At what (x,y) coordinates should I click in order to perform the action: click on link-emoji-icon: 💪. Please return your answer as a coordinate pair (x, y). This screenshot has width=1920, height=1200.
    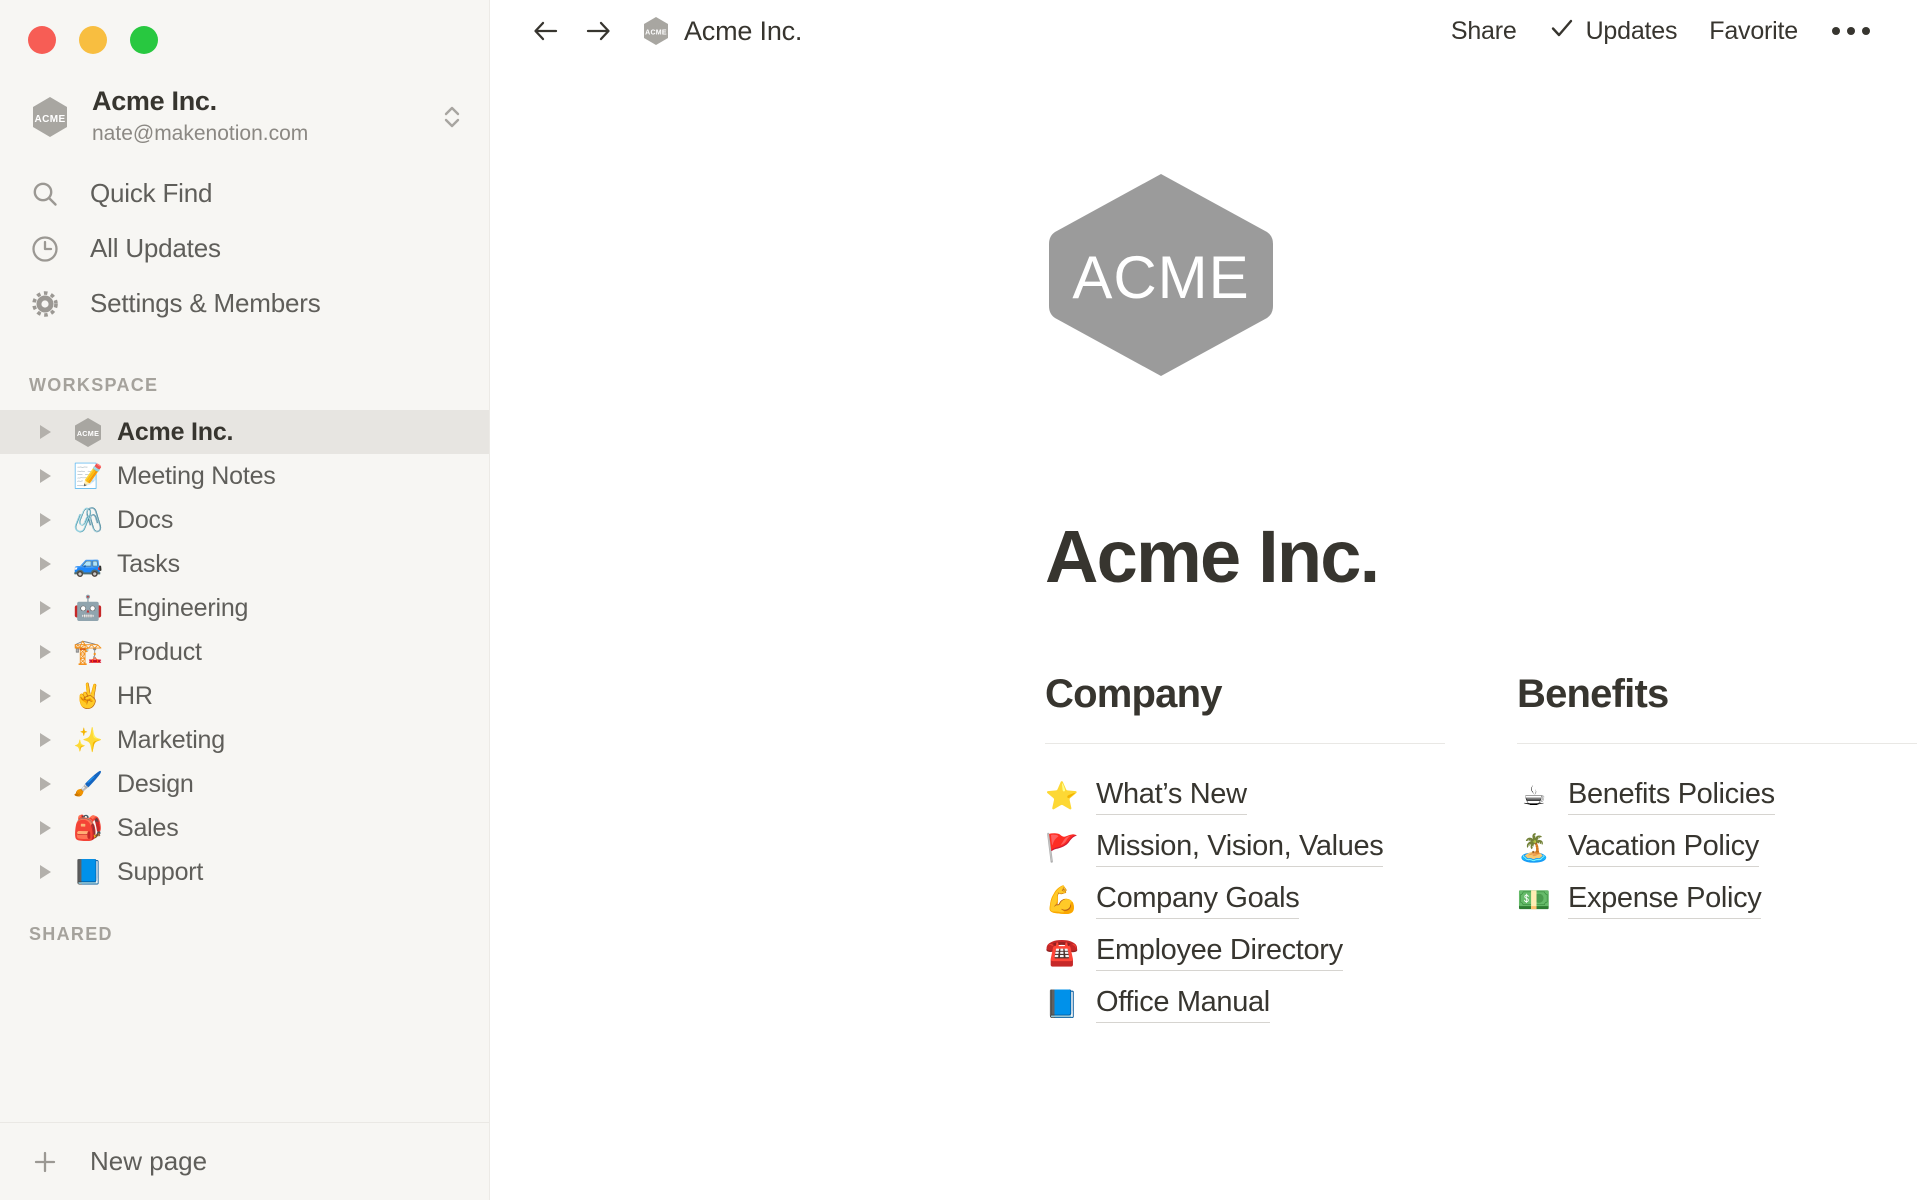
    Looking at the image, I should click on (1062, 900).